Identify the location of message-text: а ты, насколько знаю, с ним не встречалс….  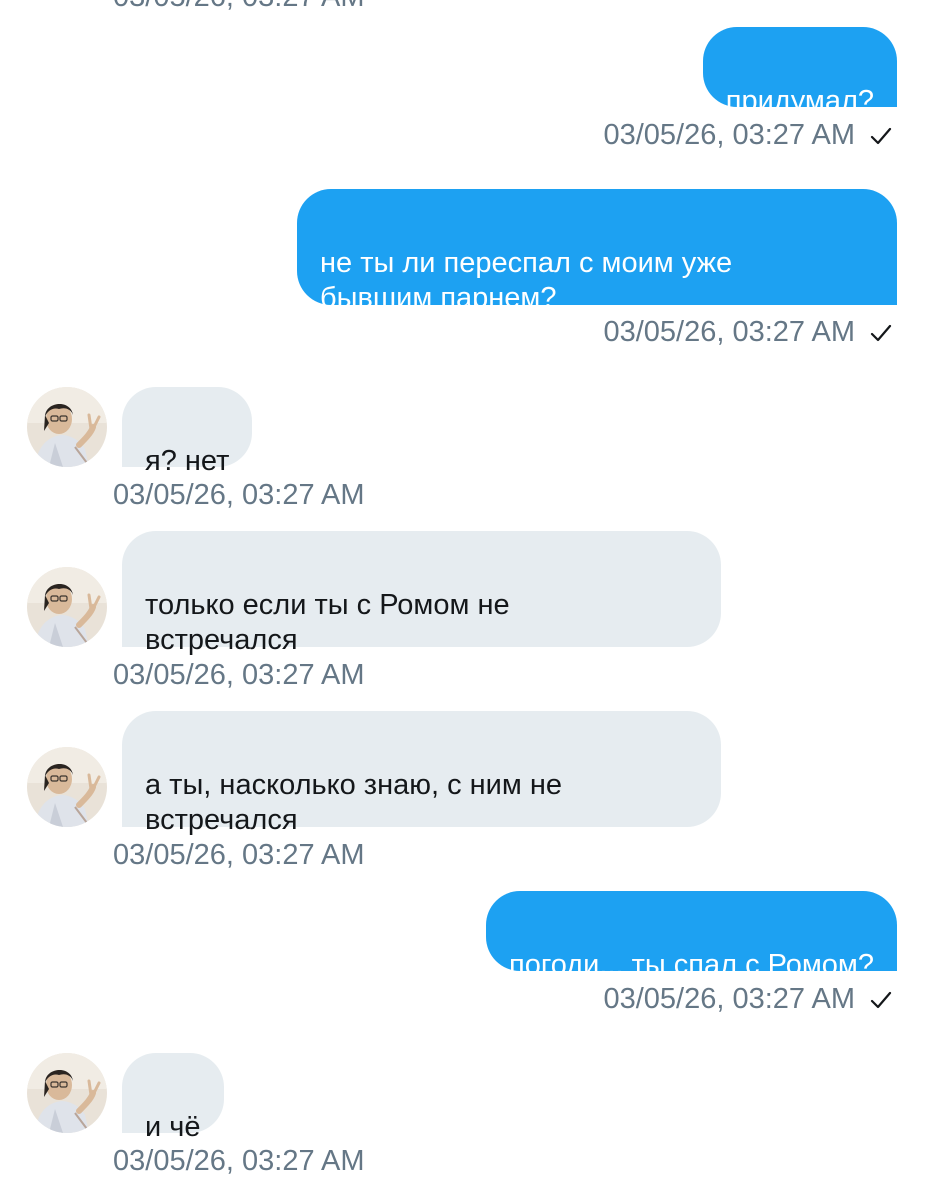
(354, 802).